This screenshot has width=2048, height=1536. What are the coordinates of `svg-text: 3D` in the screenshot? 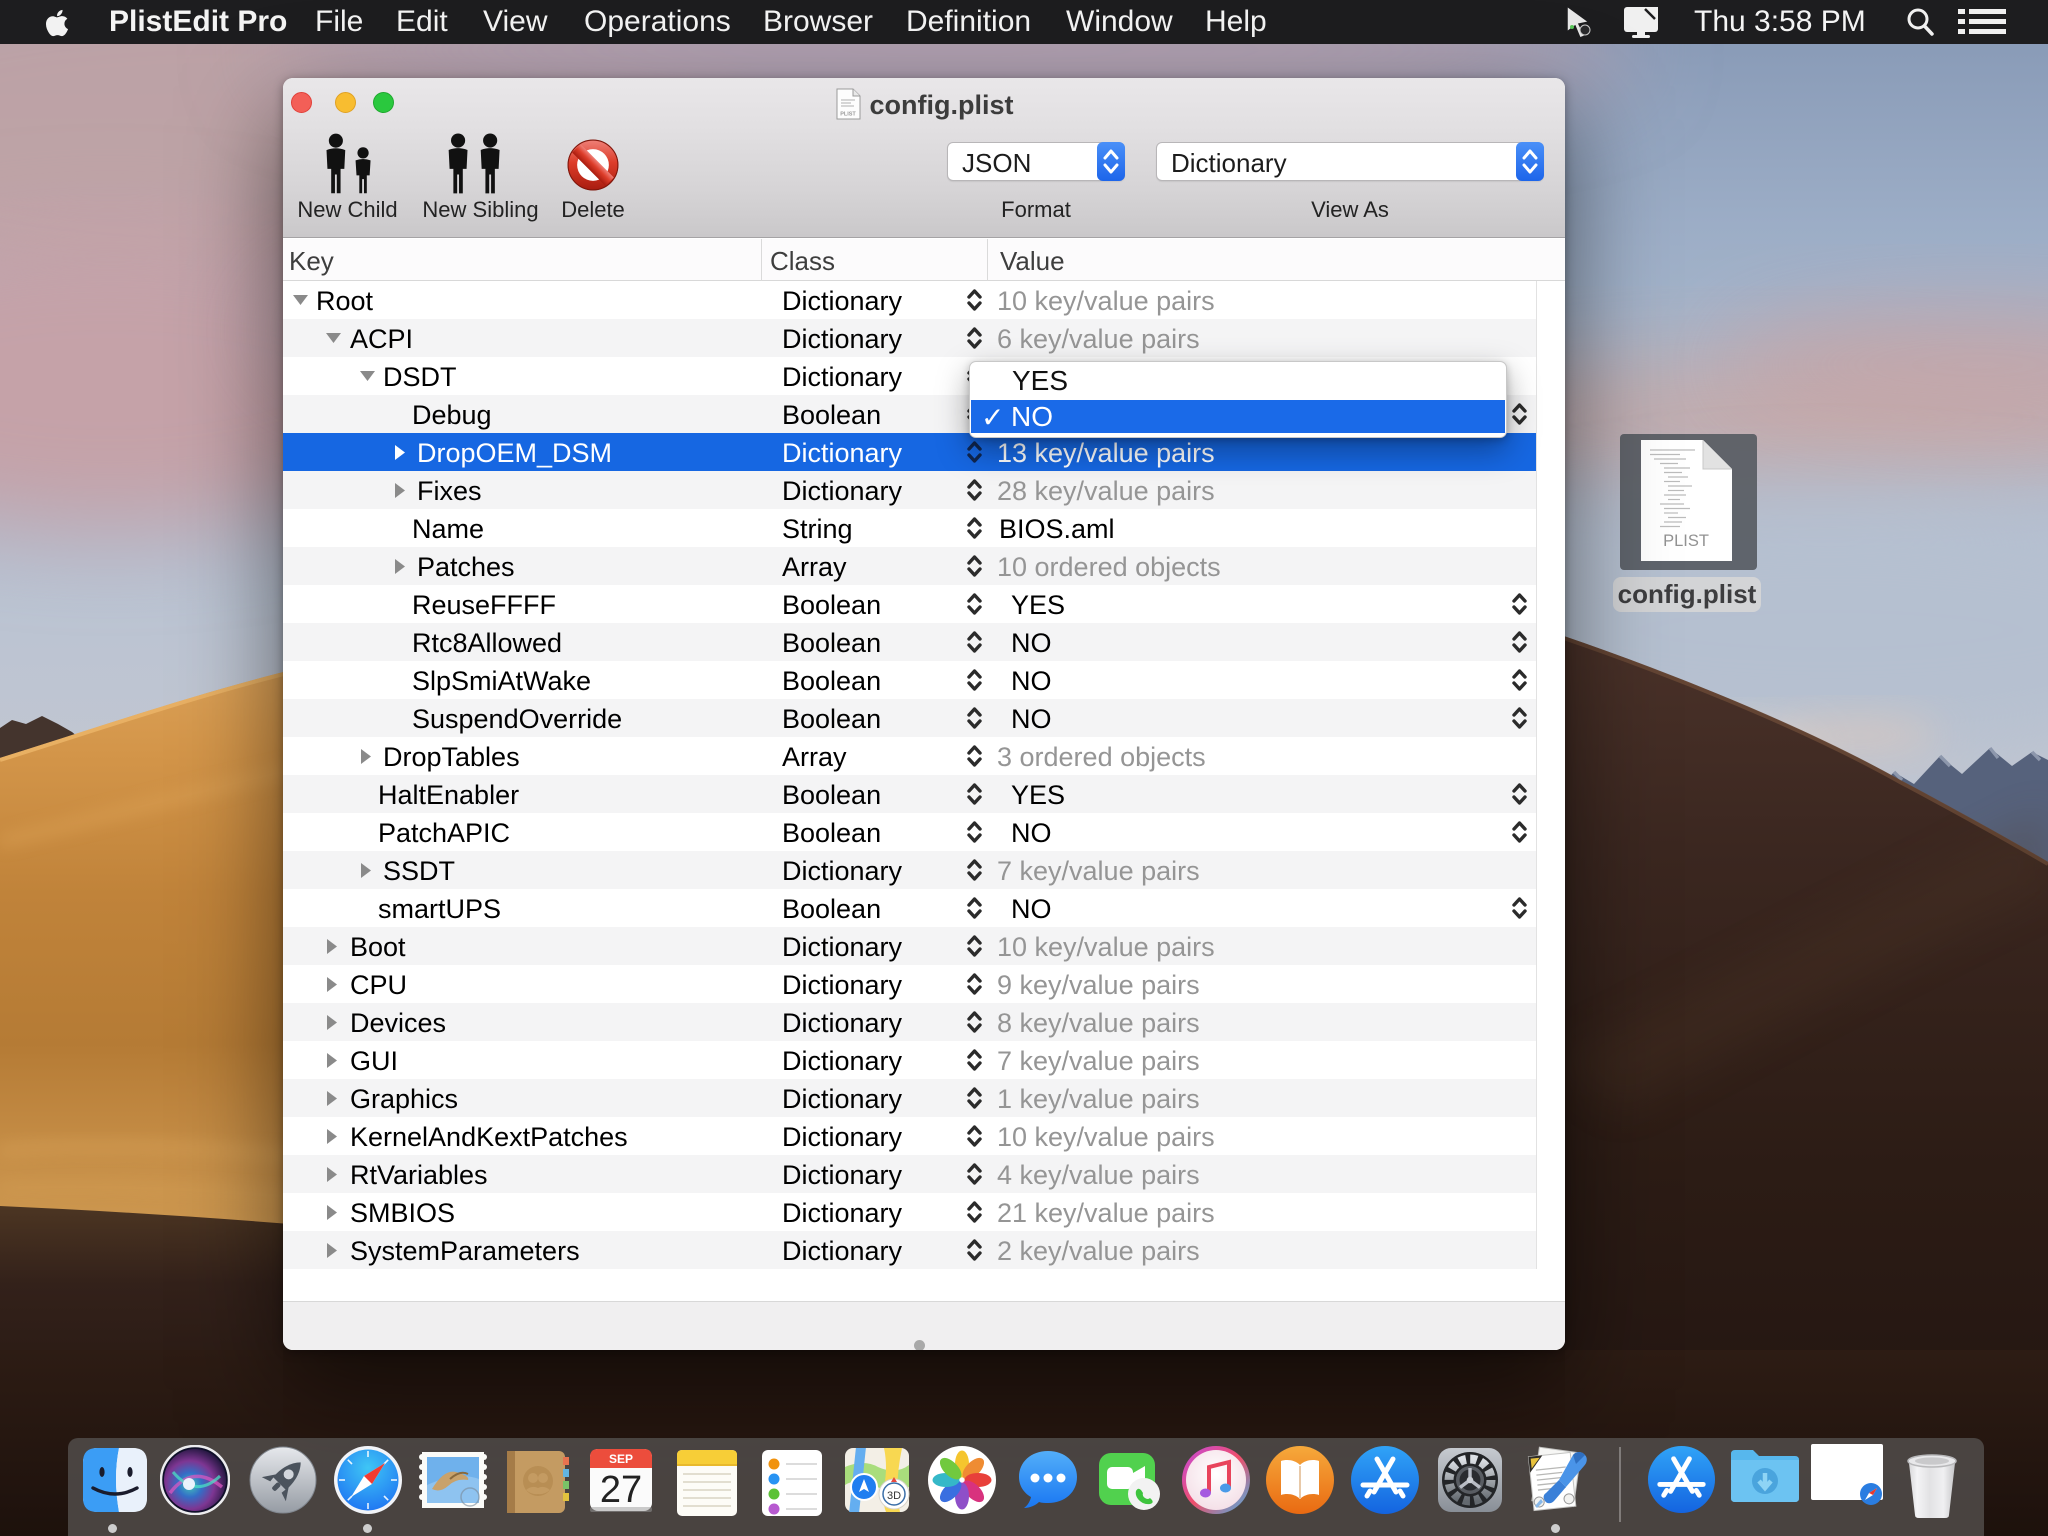 It's located at (894, 1496).